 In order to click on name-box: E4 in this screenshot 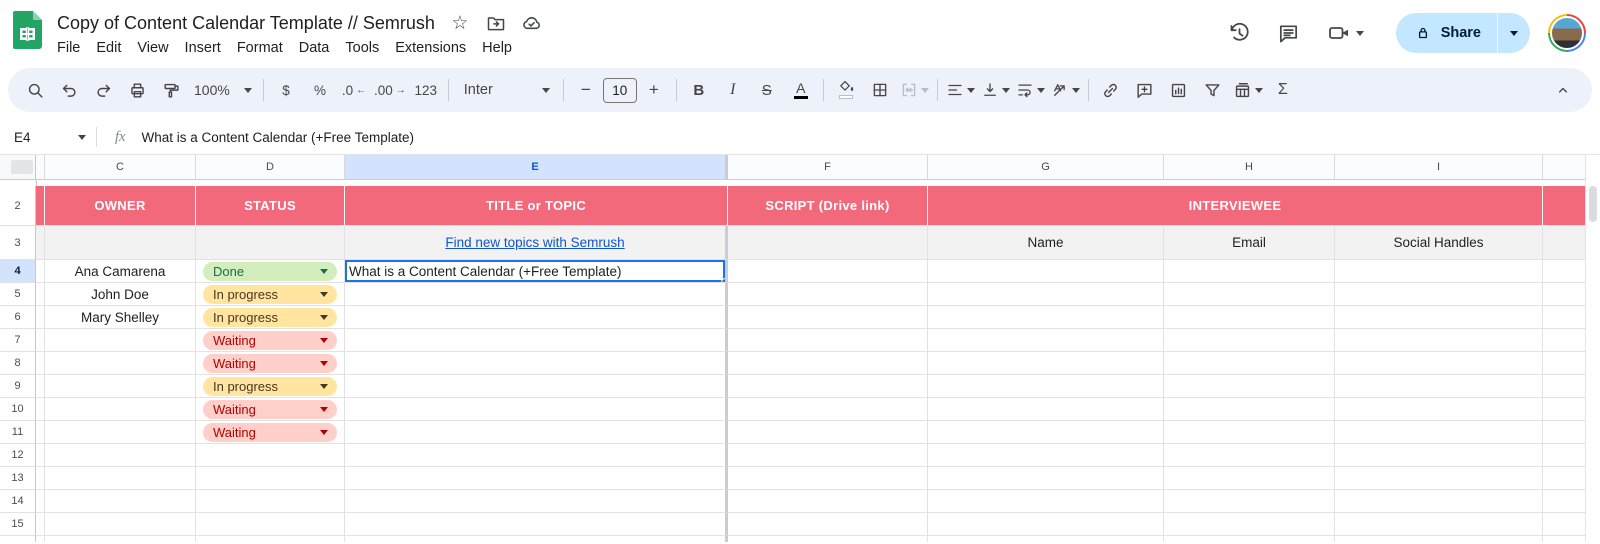, I will do `click(48, 137)`.